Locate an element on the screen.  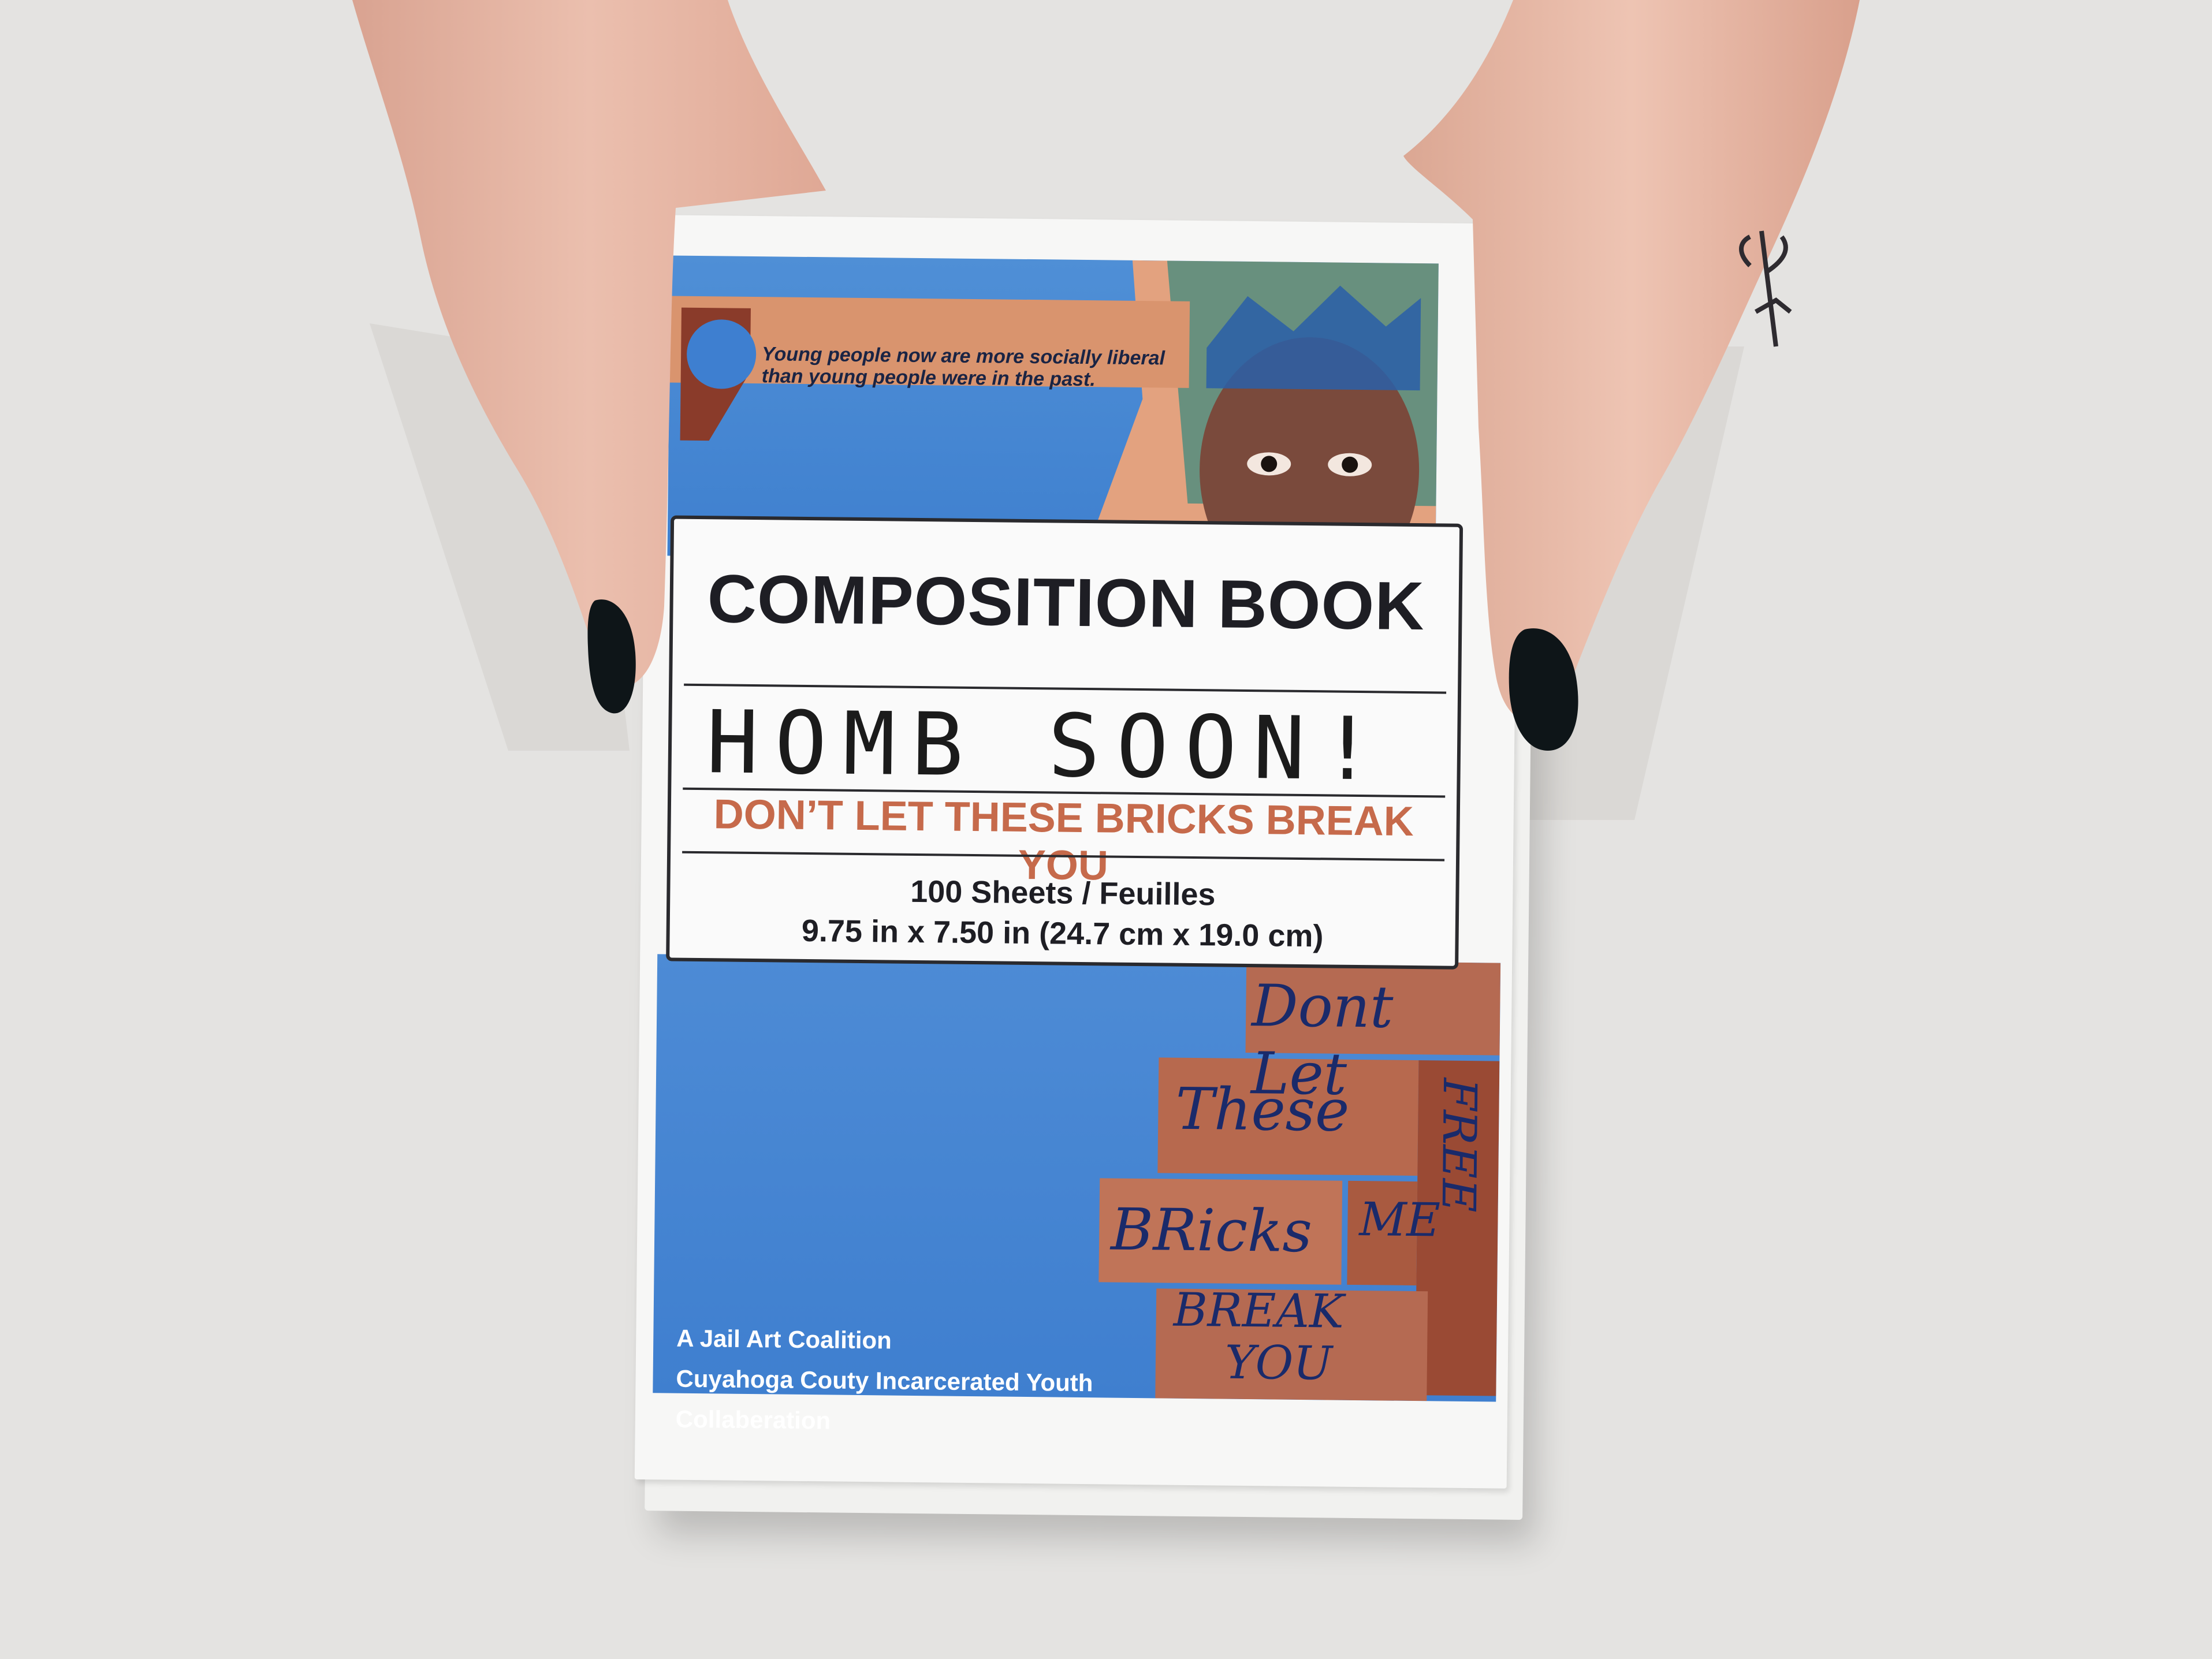
hand-right is located at coordinates (1631, 376).